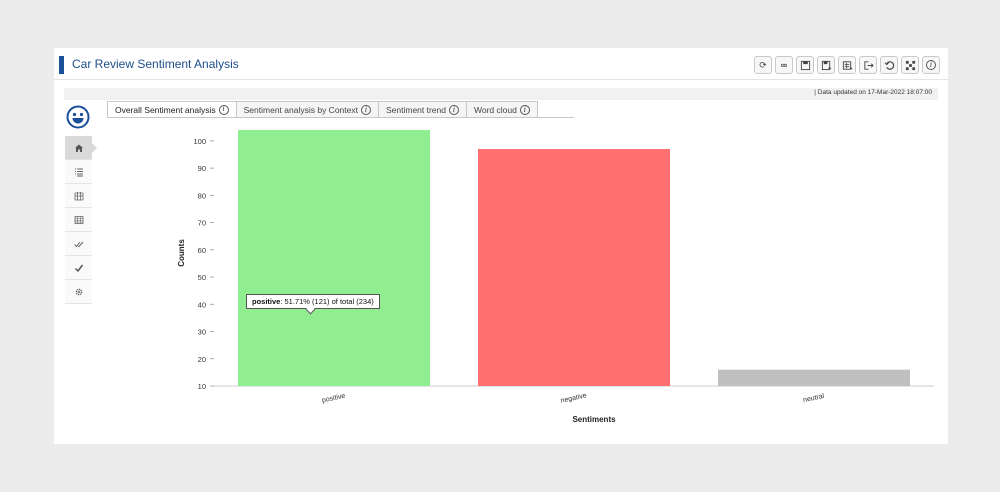  I want to click on link-button: ∞, so click(784, 65).